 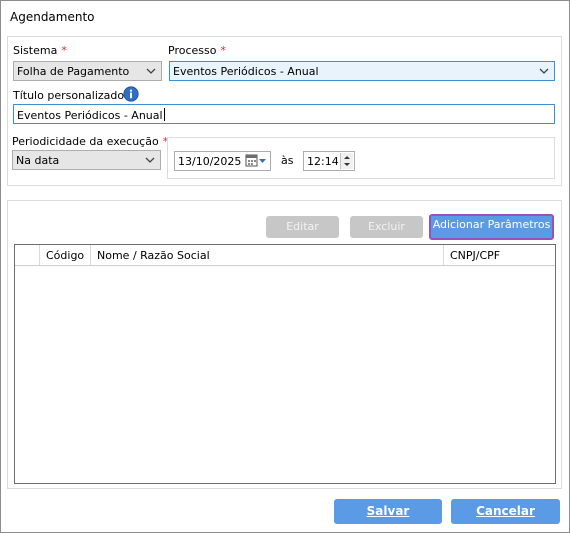 I want to click on processo-value: Eventos Periódicos - Anual, so click(x=246, y=71).